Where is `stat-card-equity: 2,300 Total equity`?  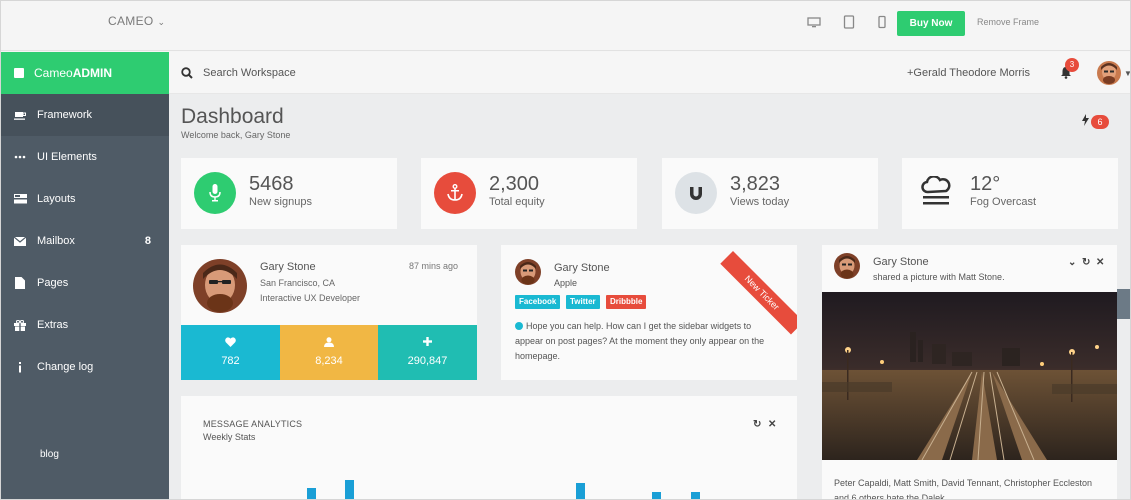 stat-card-equity: 2,300 Total equity is located at coordinates (529, 193).